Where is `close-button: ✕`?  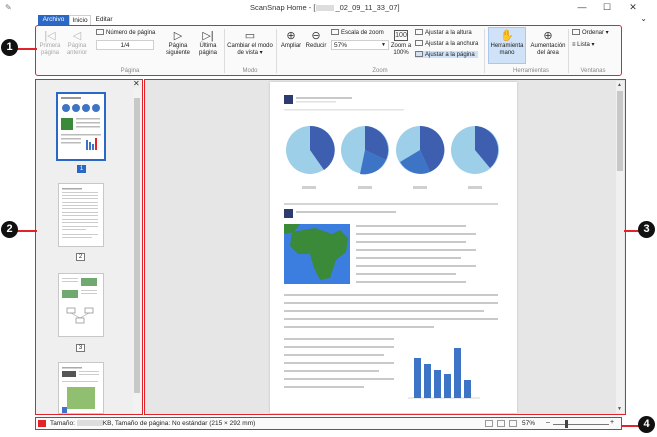
close-button: ✕ is located at coordinates (633, 7).